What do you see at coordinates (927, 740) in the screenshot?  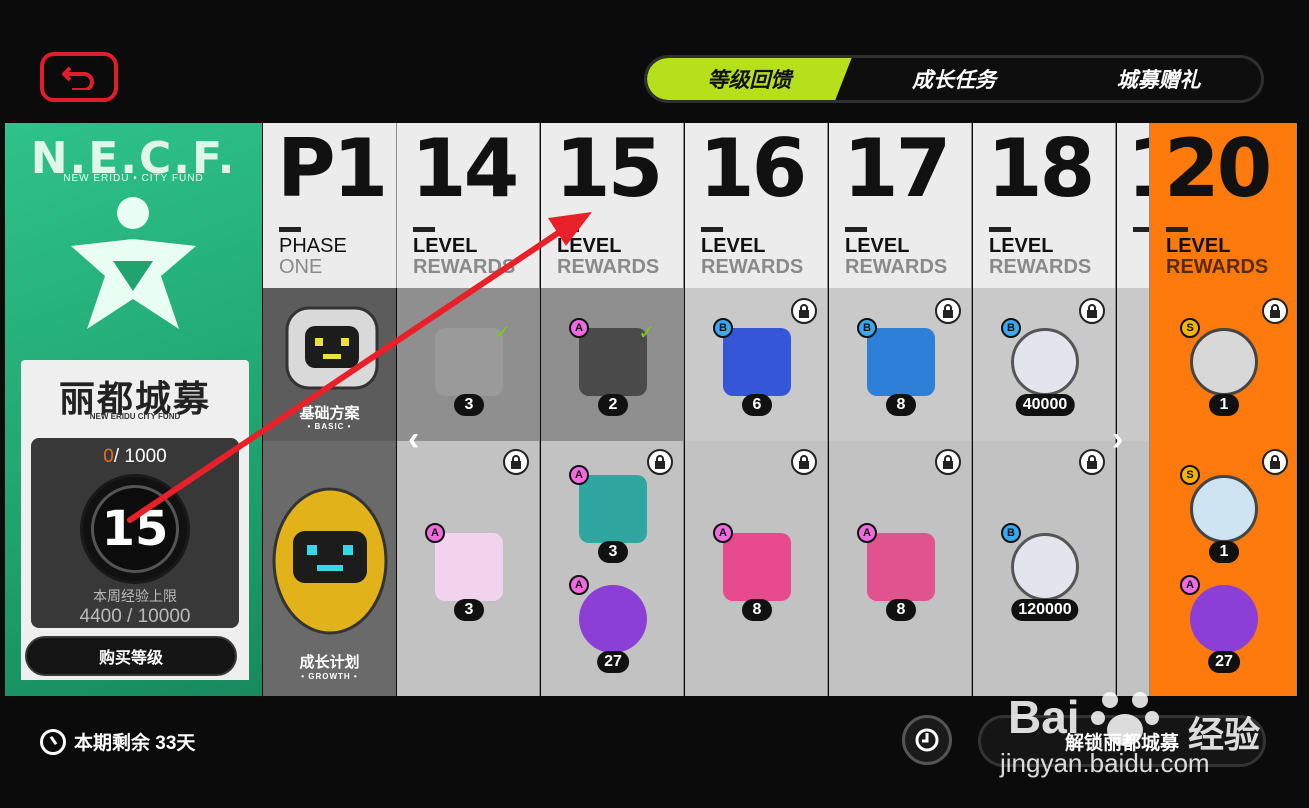 I see `info-button` at bounding box center [927, 740].